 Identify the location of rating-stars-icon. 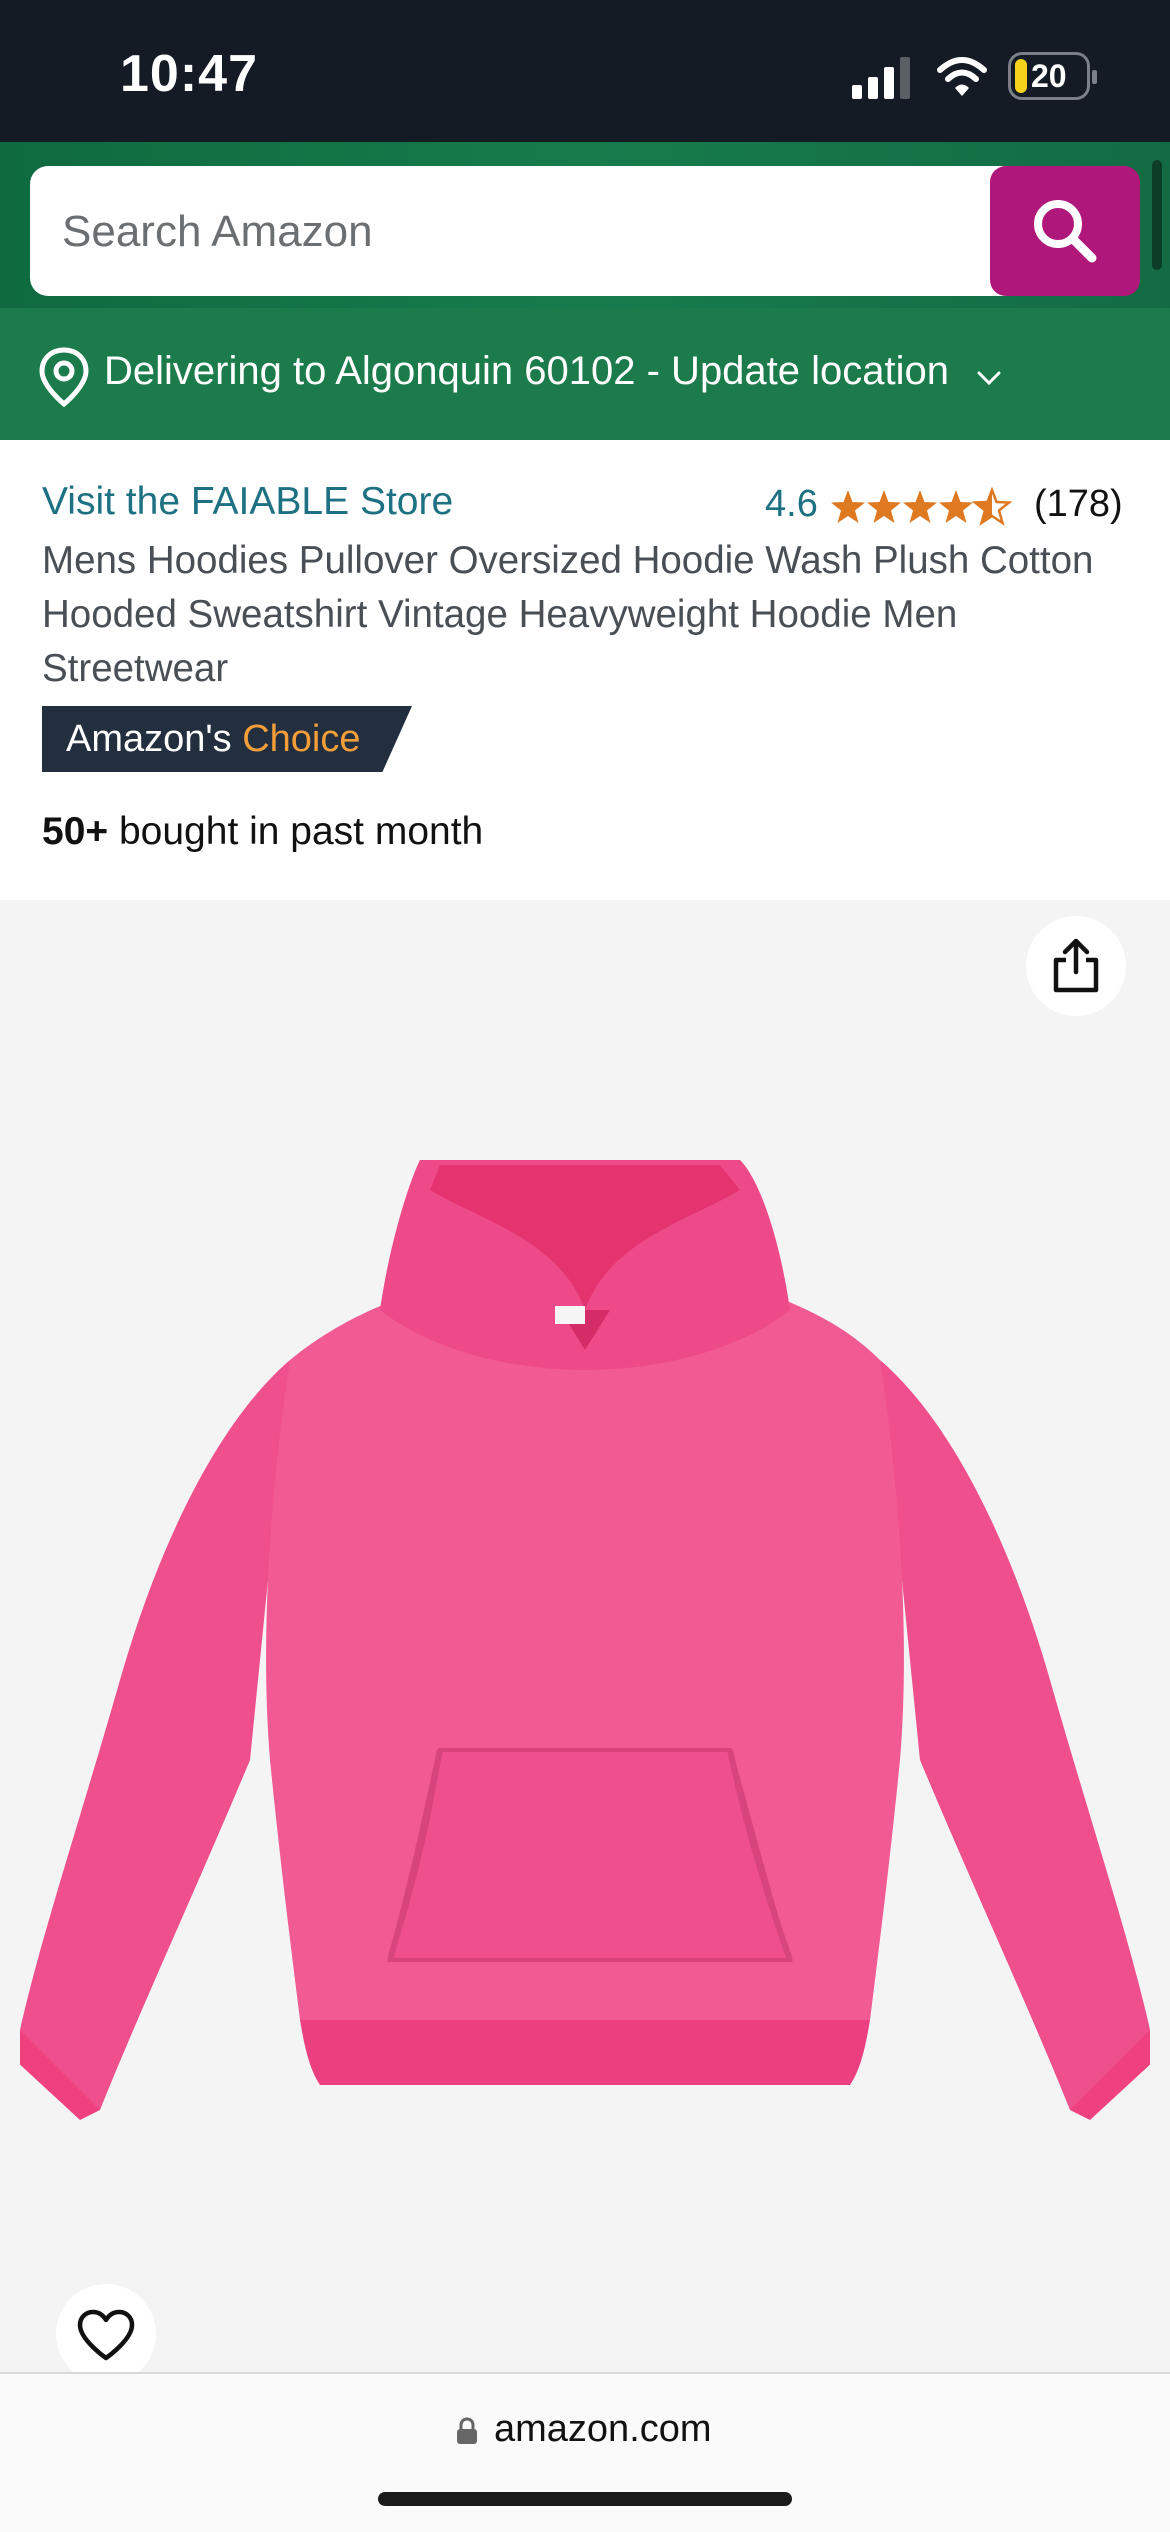
(921, 507).